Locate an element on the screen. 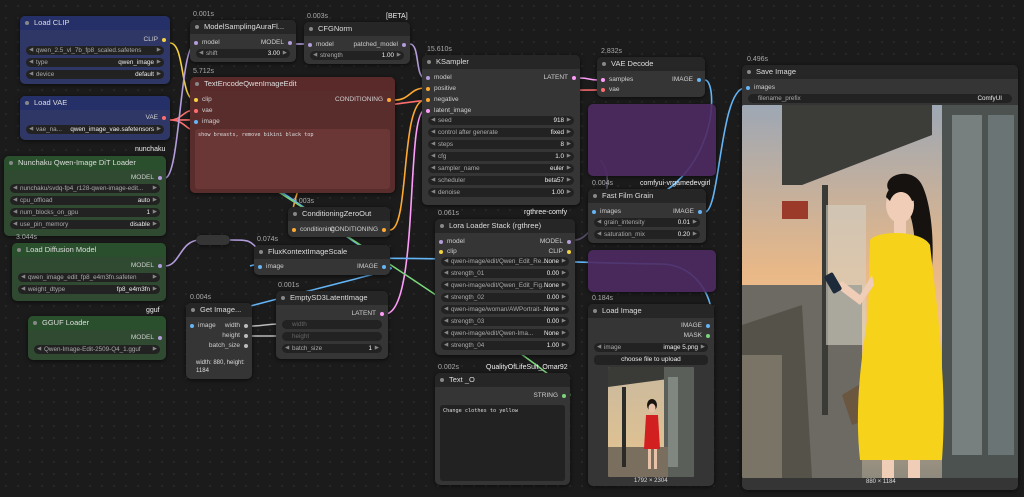  cfg-input: ◀ cfg 1.0 ▶ is located at coordinates (501, 156).